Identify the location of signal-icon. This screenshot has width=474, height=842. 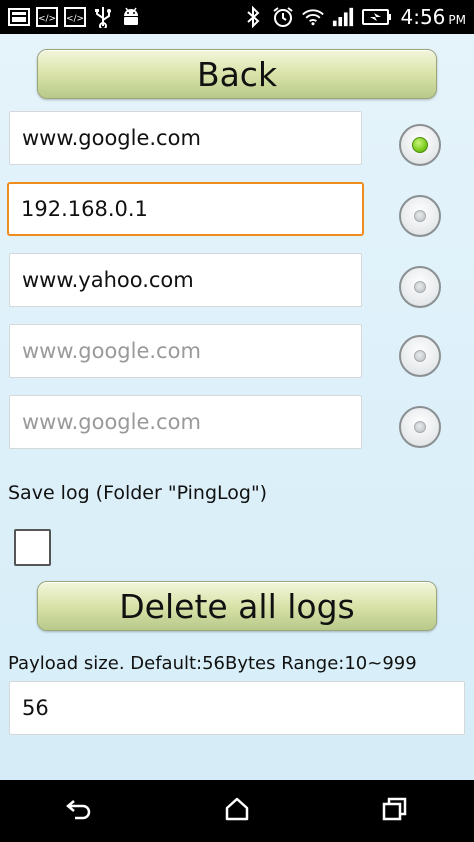
(343, 17).